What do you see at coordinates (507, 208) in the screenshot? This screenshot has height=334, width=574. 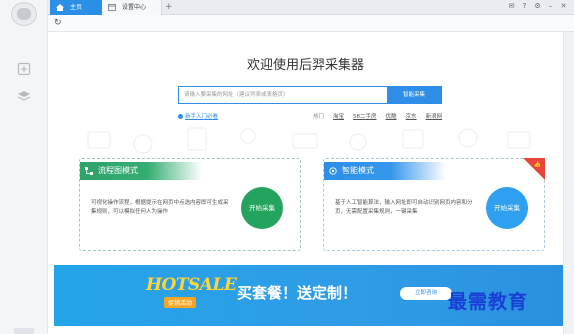 I see `smart-start-button: 开始采集` at bounding box center [507, 208].